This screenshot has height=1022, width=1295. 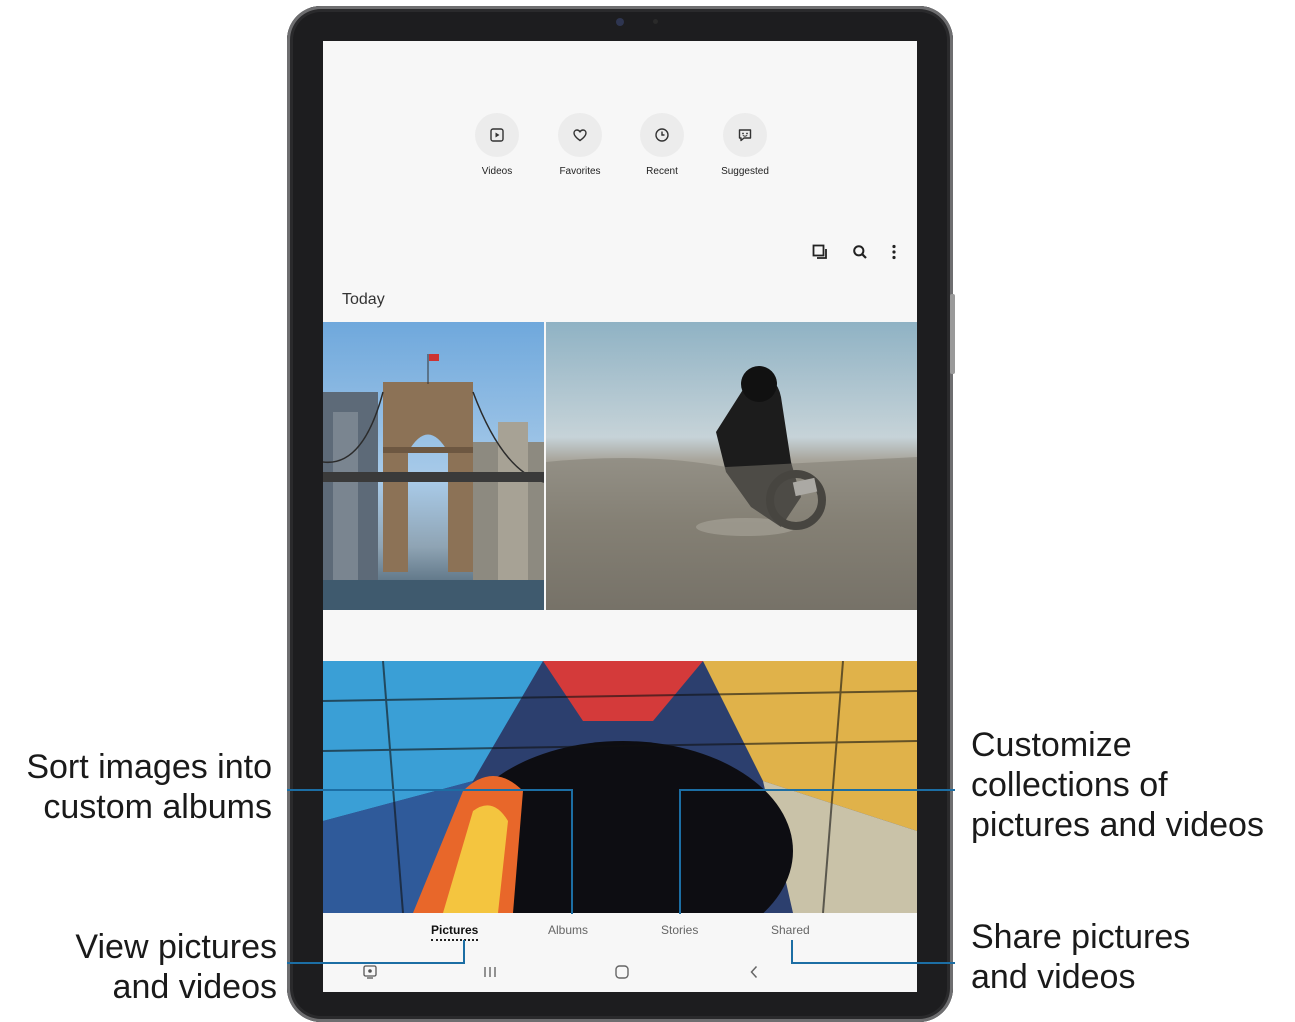 What do you see at coordinates (580, 135) in the screenshot?
I see `heart-icon` at bounding box center [580, 135].